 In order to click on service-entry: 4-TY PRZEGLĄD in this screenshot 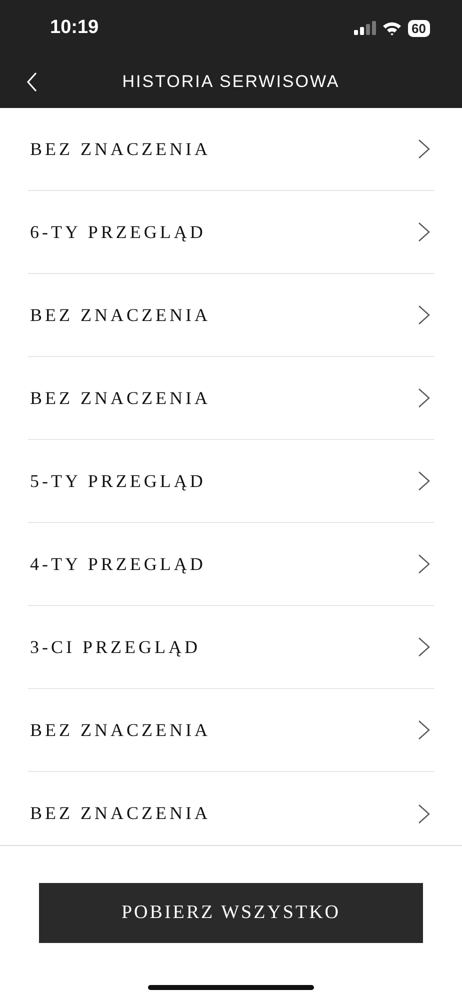, I will do `click(118, 564)`.